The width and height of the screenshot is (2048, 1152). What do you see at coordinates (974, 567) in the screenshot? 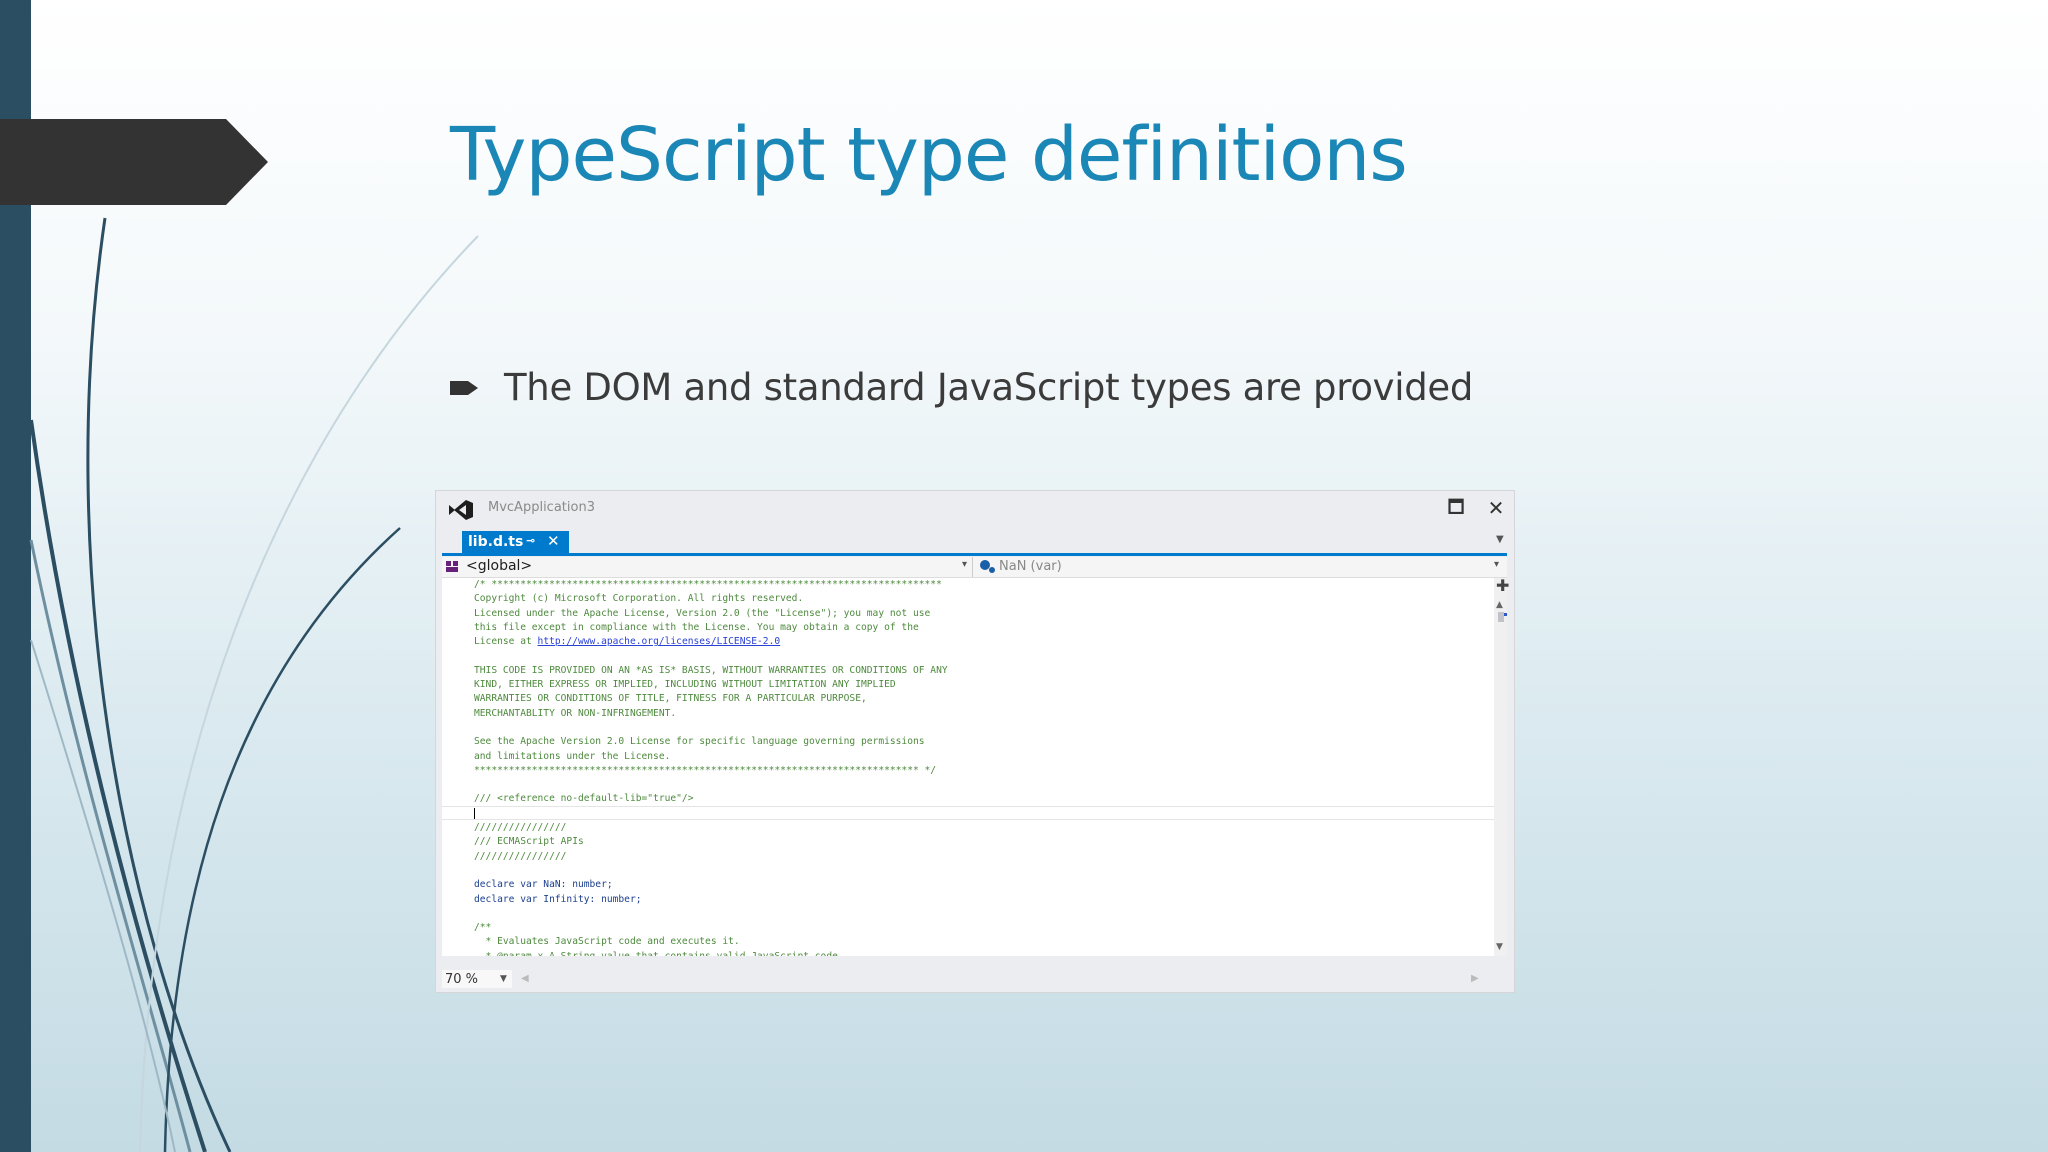
I see `navigation-bar: <global> ▾ NaN (var) ▾` at bounding box center [974, 567].